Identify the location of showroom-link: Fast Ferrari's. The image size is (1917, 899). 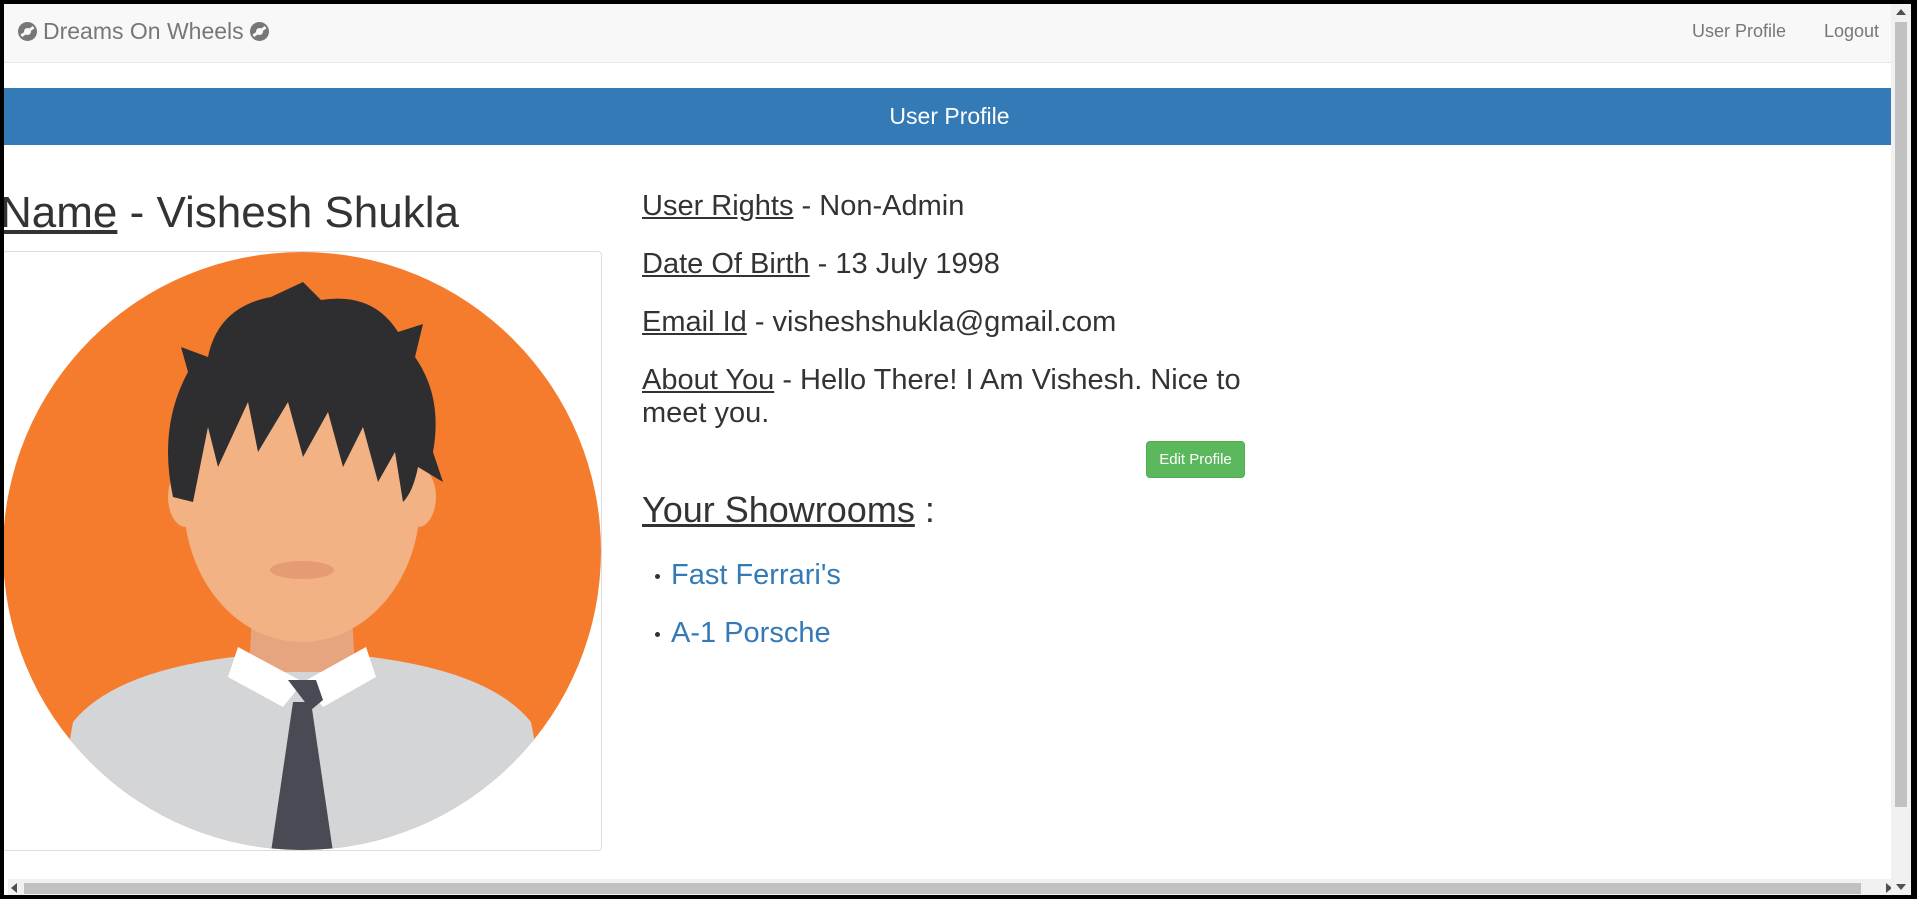
(756, 575).